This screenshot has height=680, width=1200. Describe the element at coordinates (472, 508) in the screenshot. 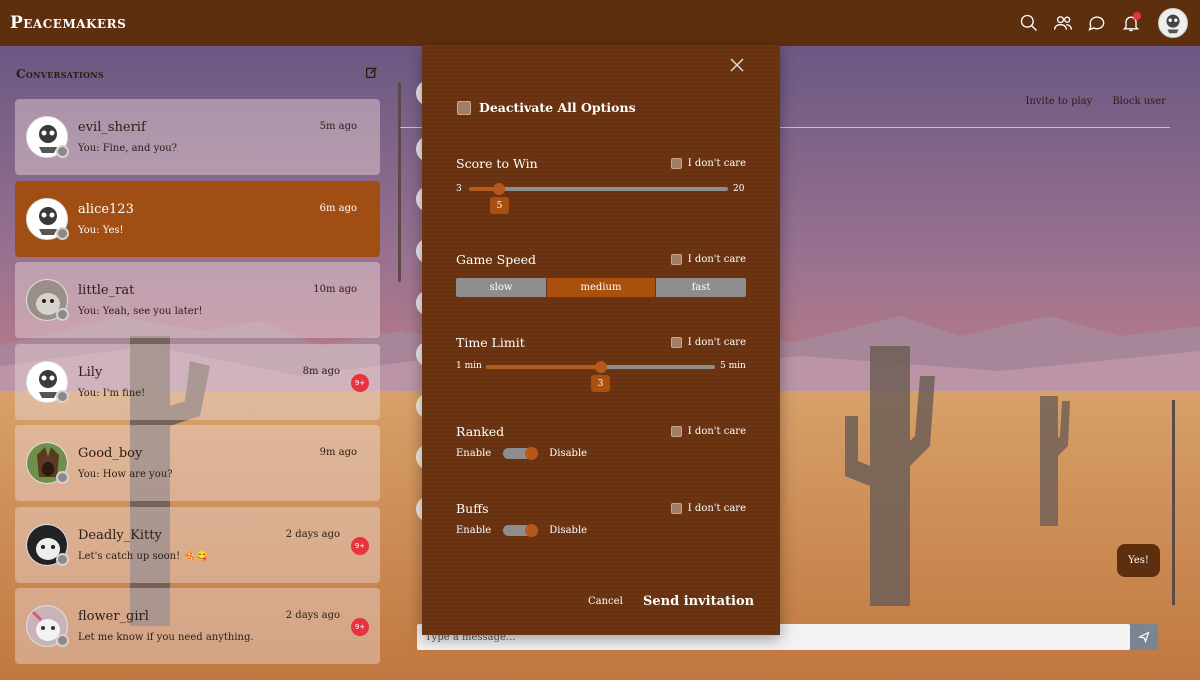

I see `buffs-title: Buffs` at that location.